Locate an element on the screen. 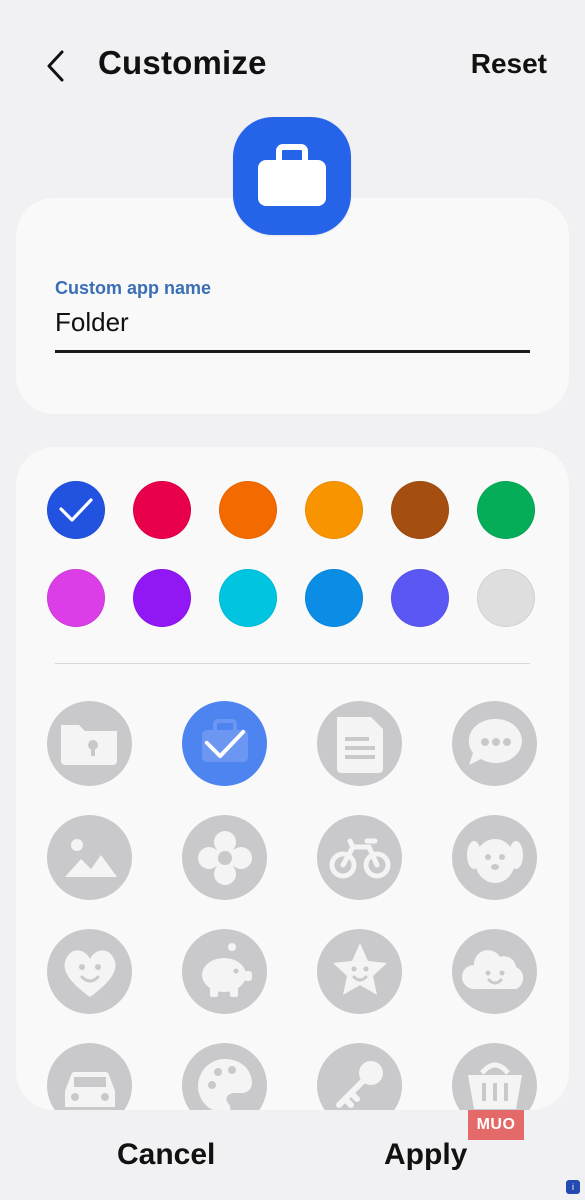  custom-app-name-label: Custom app name is located at coordinates (133, 288).